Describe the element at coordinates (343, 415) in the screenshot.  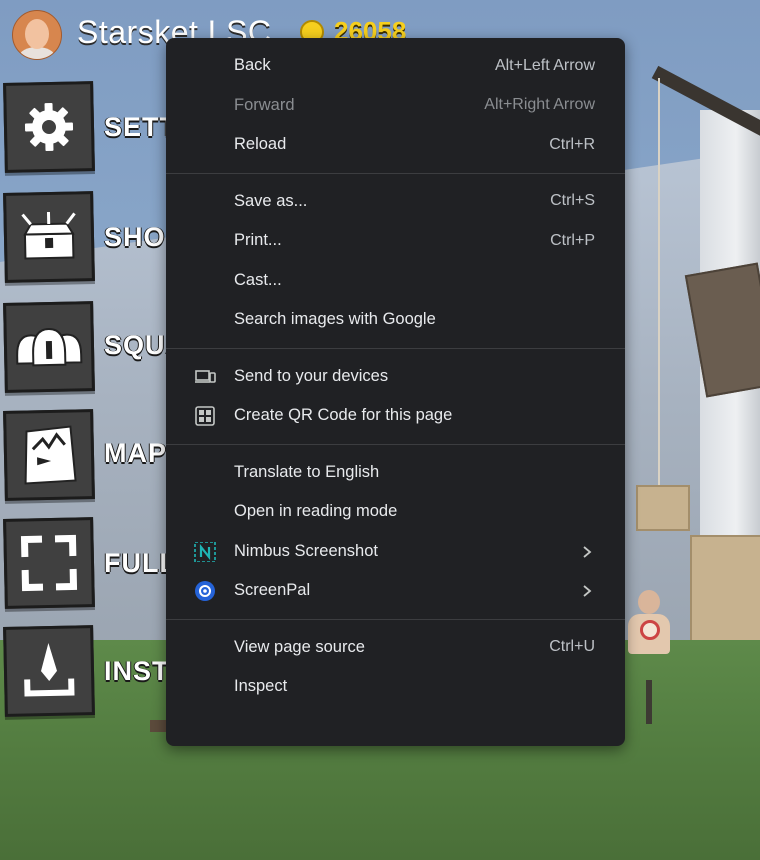
I see `menu-item-label: Create QR Code for this page` at that location.